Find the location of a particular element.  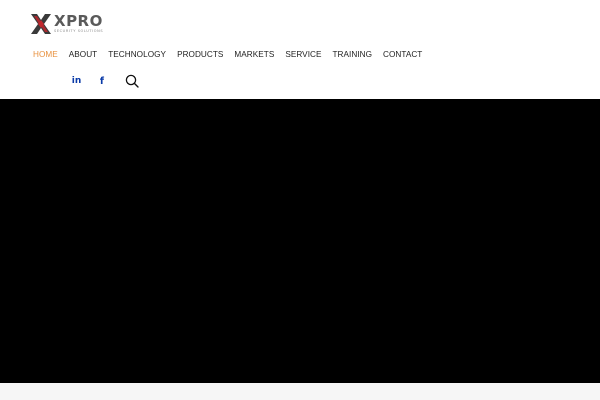

logo-text: XPRO SECURITY SOLUTIONS is located at coordinates (78, 24).